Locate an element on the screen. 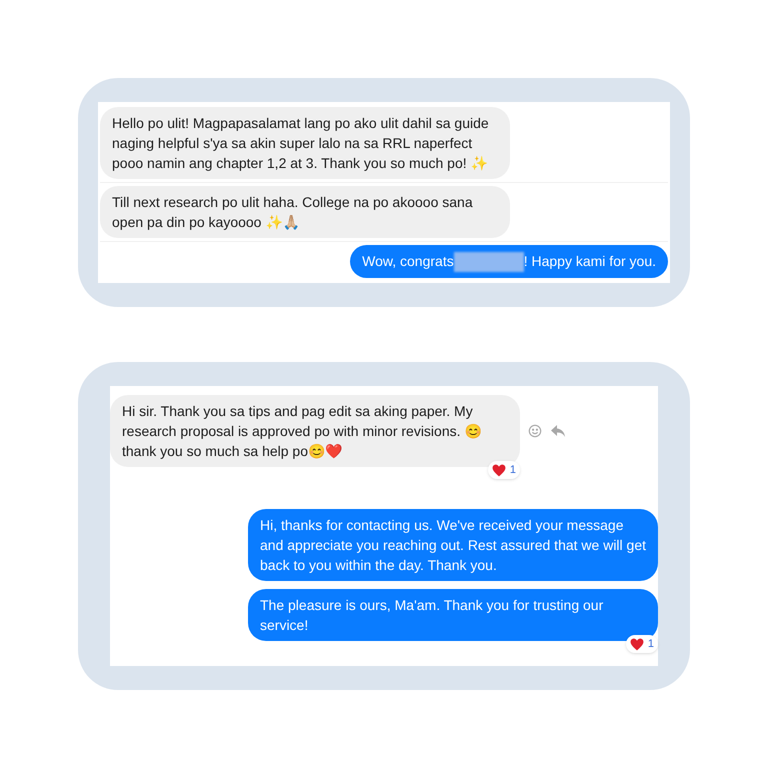  smiley-icon is located at coordinates (535, 431).